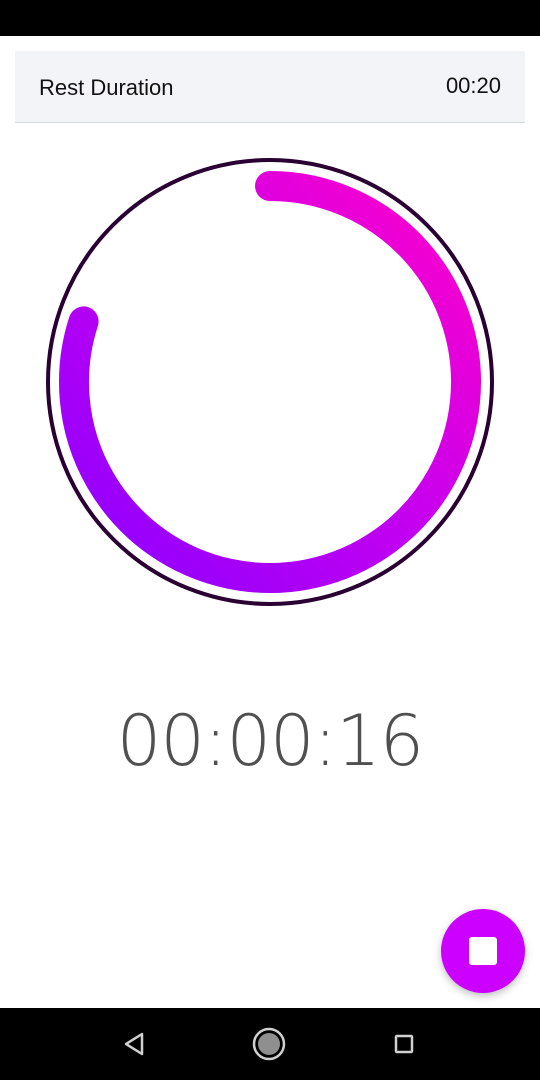 This screenshot has height=1080, width=540. Describe the element at coordinates (135, 1044) in the screenshot. I see `back-triangle-icon` at that location.